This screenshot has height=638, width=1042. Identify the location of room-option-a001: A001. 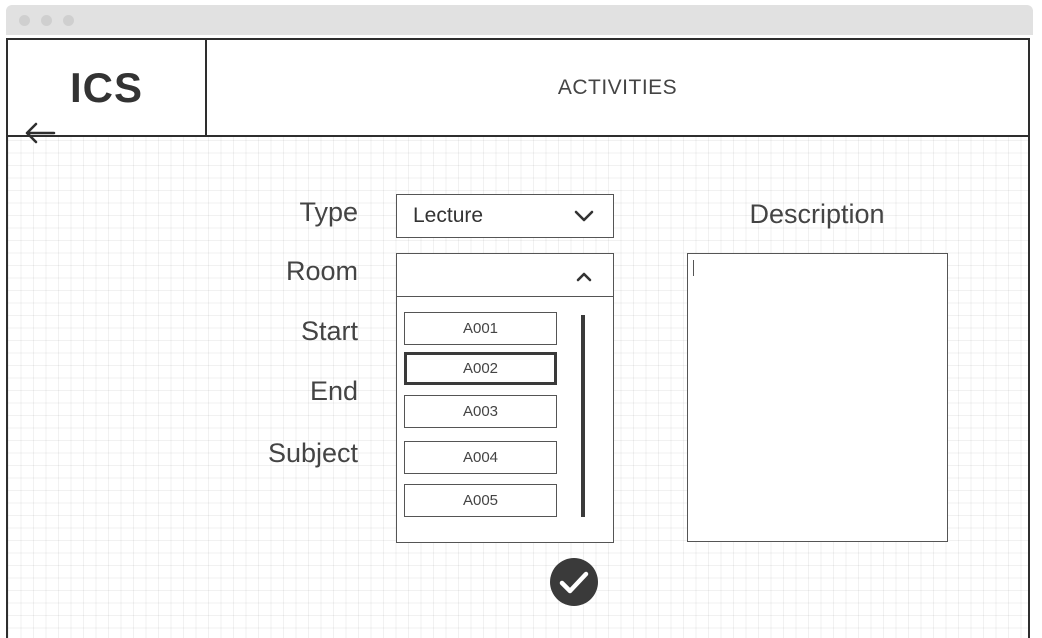
(480, 328).